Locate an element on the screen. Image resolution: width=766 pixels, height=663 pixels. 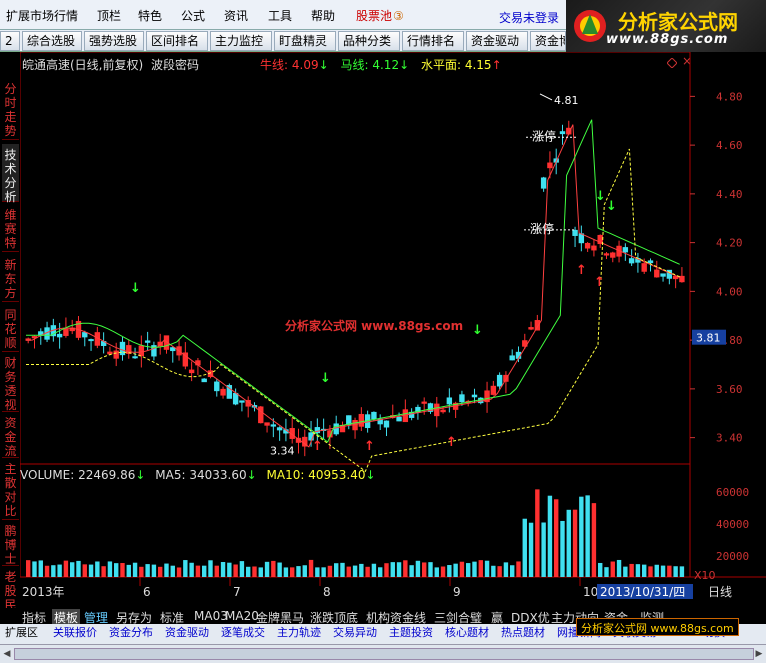
status-tick-trade: 逐笔成交 is located at coordinates (243, 634).